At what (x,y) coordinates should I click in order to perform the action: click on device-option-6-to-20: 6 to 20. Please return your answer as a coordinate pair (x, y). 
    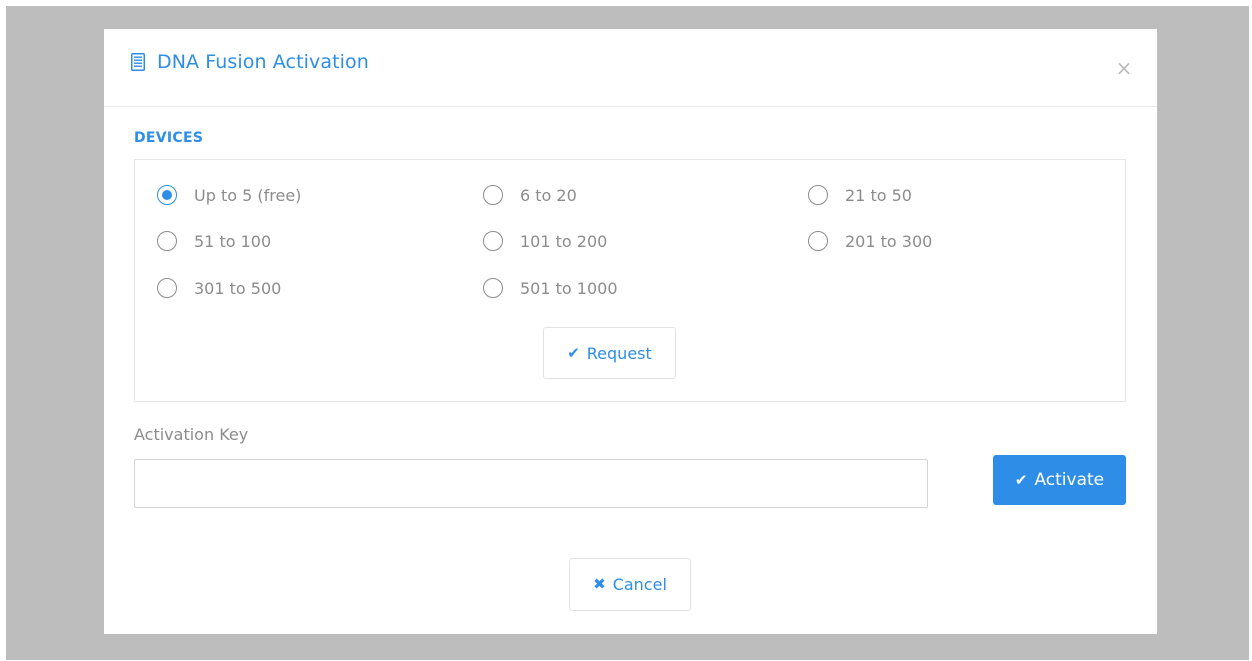
    Looking at the image, I should click on (530, 195).